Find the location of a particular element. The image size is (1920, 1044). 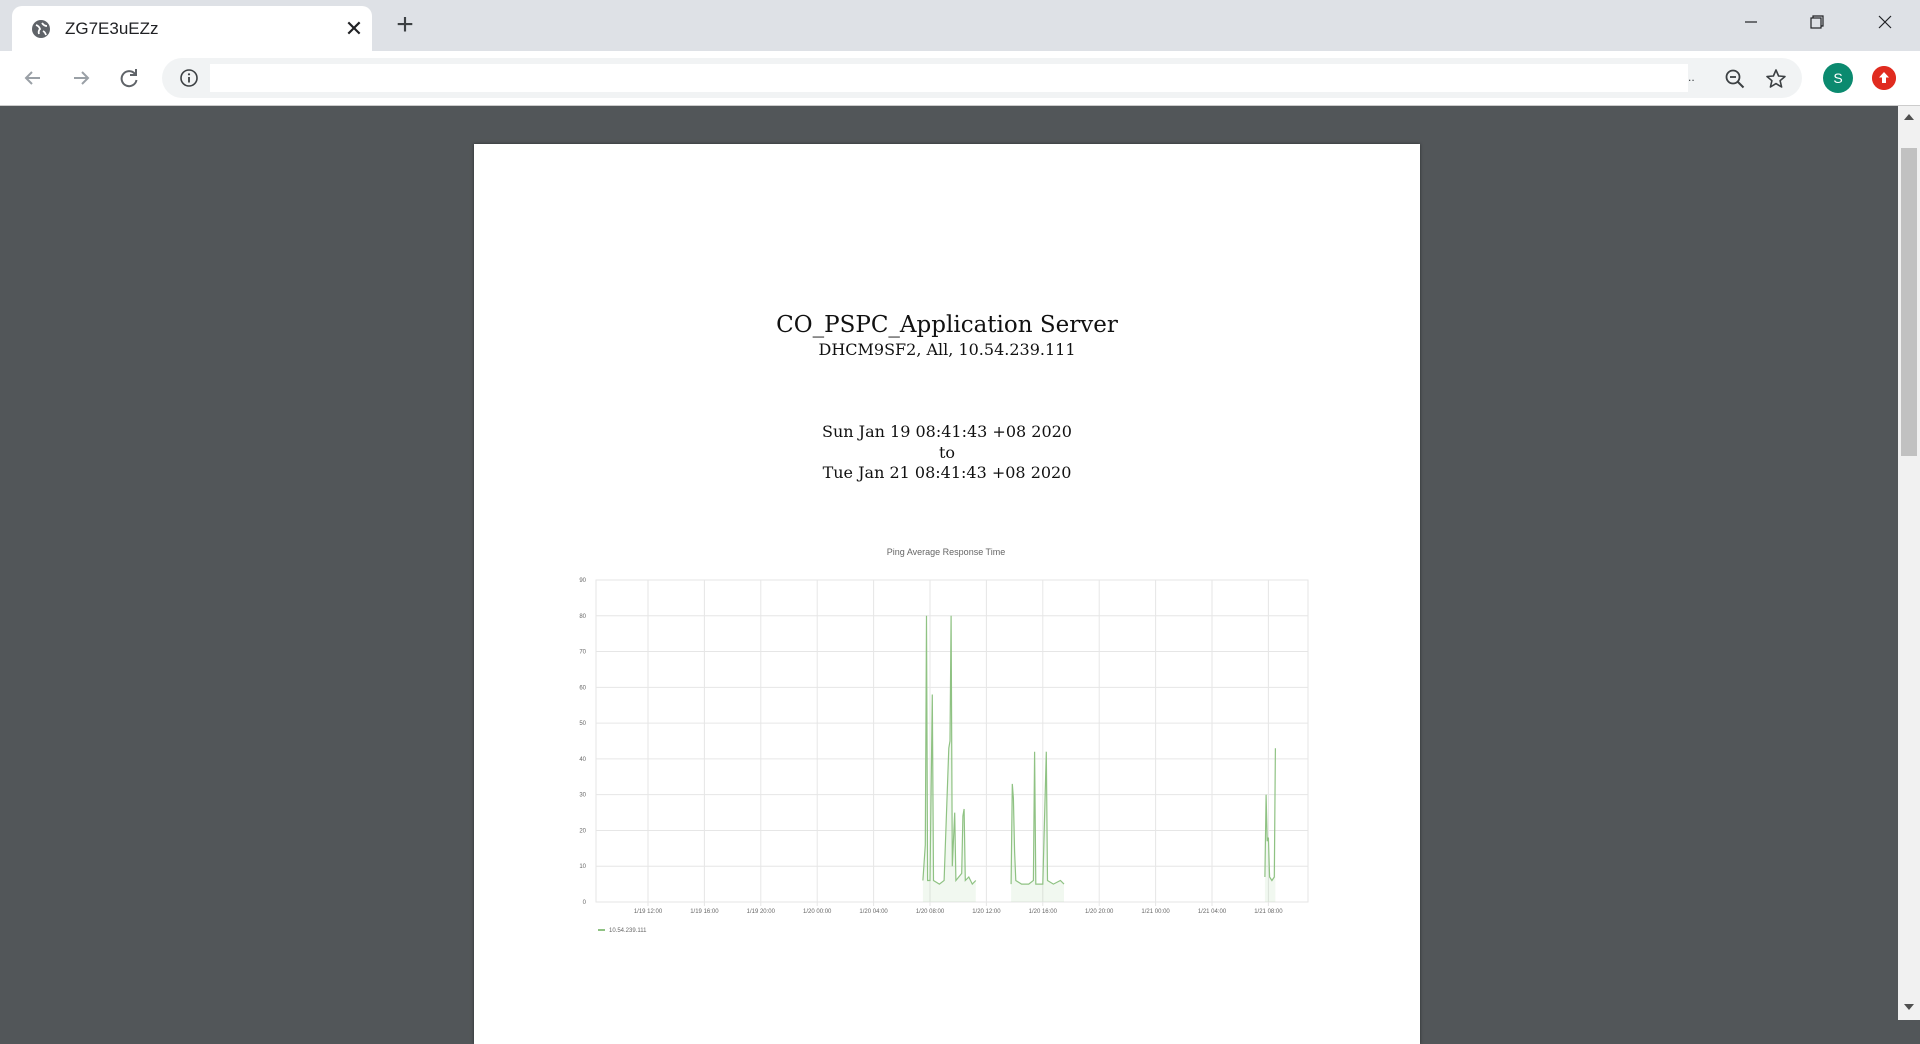

forward-arrow-icon is located at coordinates (81, 78).